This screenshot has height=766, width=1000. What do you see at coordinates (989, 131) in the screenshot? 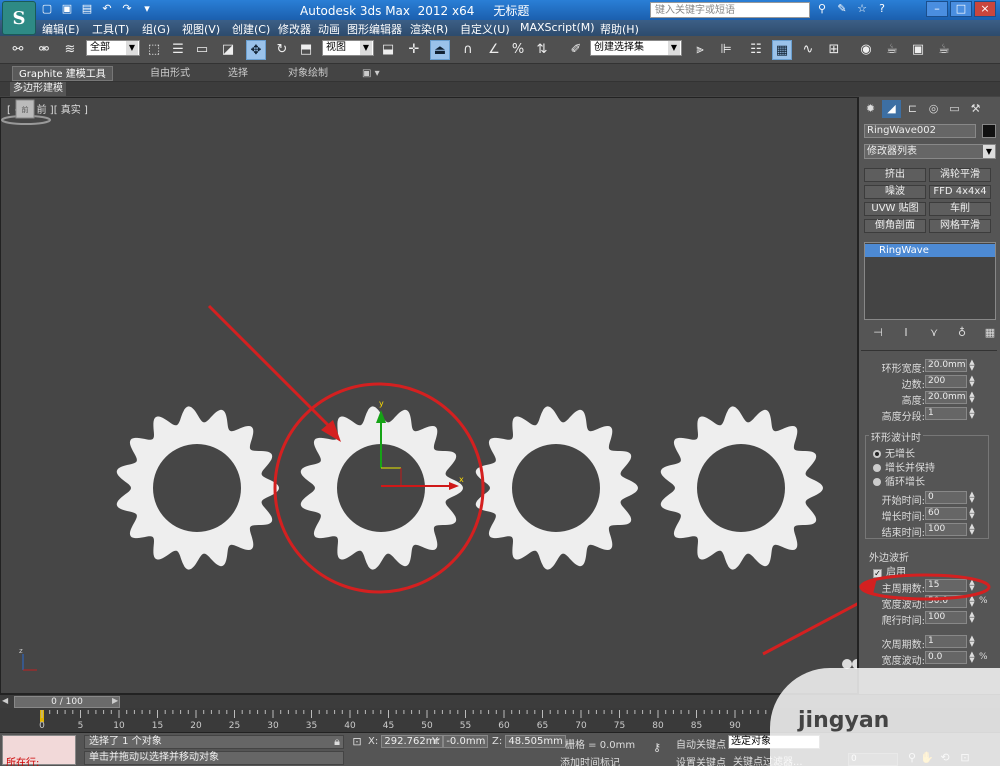
I see `object-color-swatch` at bounding box center [989, 131].